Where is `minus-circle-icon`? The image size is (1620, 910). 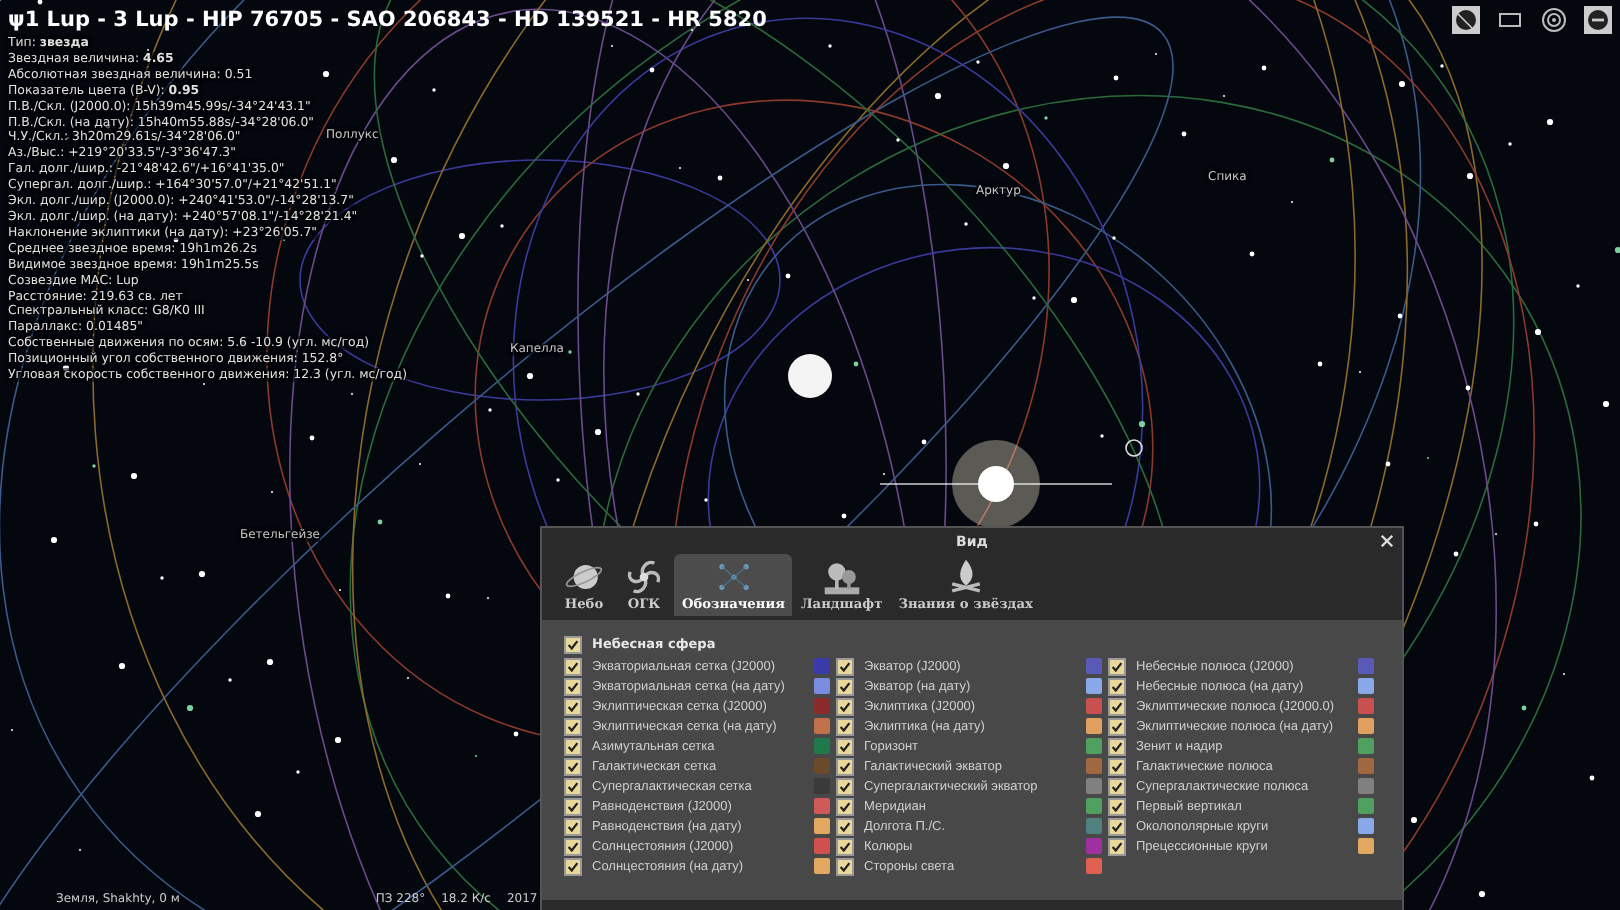 minus-circle-icon is located at coordinates (1598, 20).